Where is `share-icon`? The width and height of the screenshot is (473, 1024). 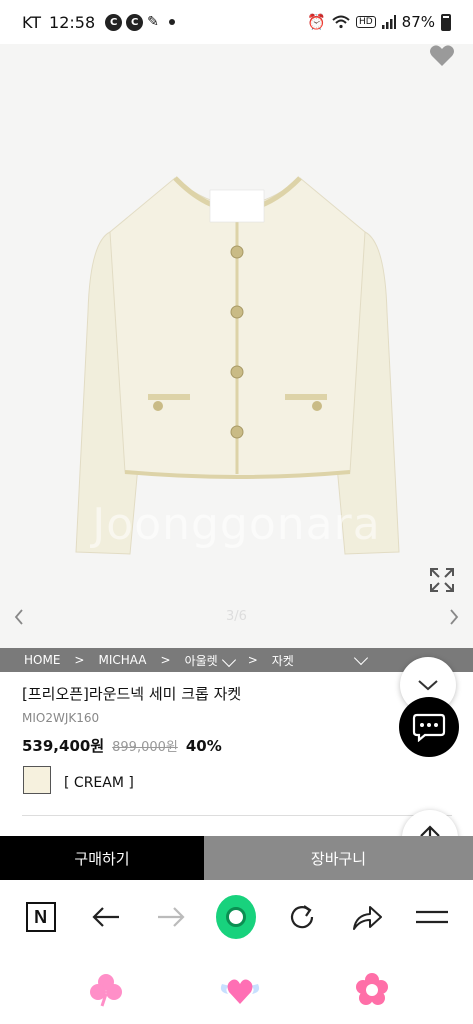
share-icon is located at coordinates (368, 918).